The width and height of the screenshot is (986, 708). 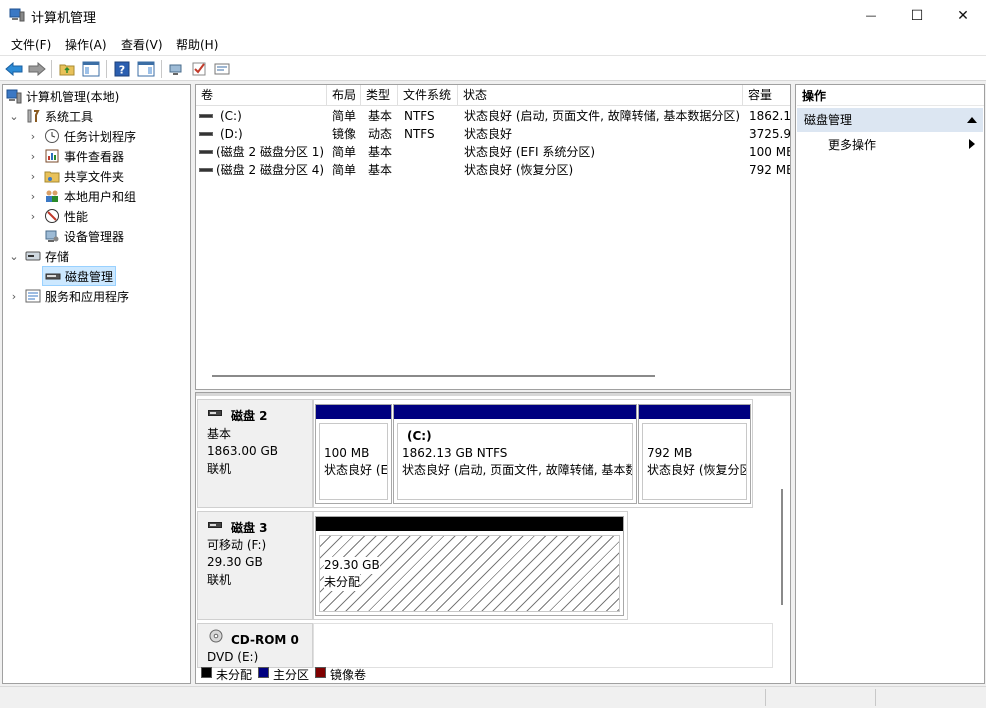 What do you see at coordinates (428, 95) in the screenshot?
I see `column-header-filesystem: 文件系统` at bounding box center [428, 95].